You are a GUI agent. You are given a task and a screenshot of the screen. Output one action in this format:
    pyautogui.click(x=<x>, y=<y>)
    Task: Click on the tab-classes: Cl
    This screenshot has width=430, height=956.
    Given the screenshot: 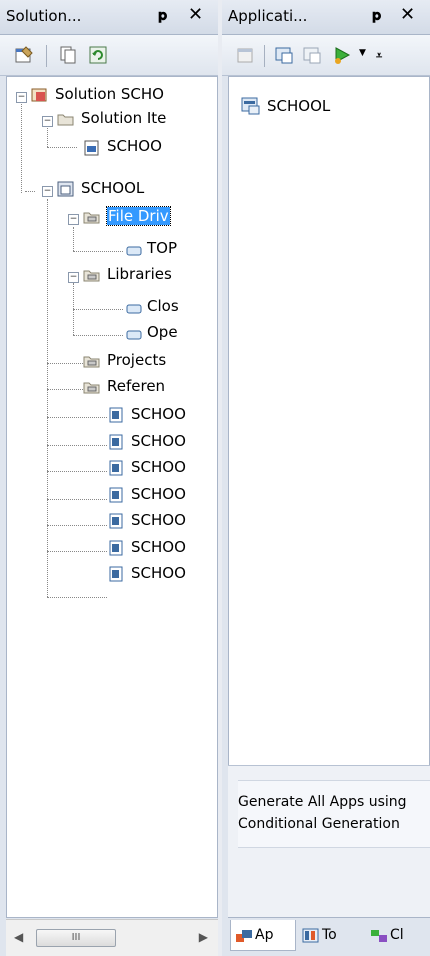 What is the action you would take?
    pyautogui.click(x=398, y=935)
    